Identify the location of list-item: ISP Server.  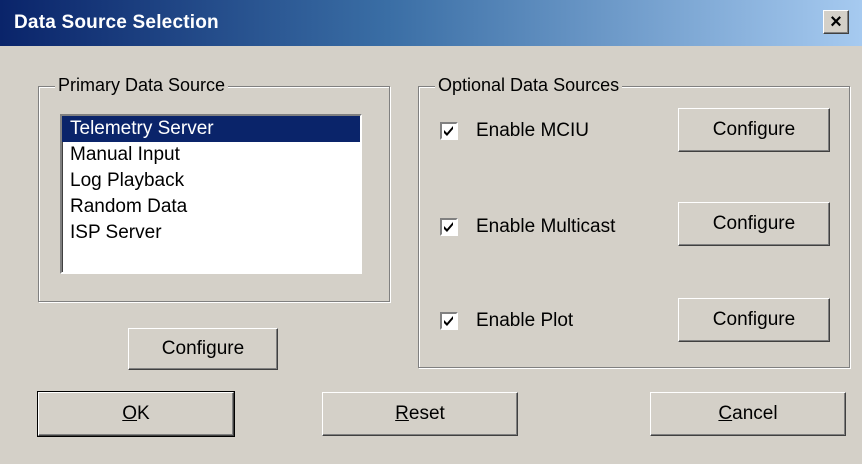
(211, 233).